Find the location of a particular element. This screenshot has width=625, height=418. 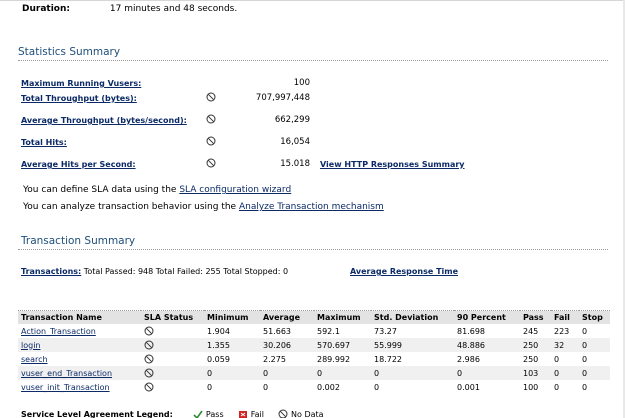

stat-label-avg-throughput: Average Throughput (bytes/second): is located at coordinates (104, 120).